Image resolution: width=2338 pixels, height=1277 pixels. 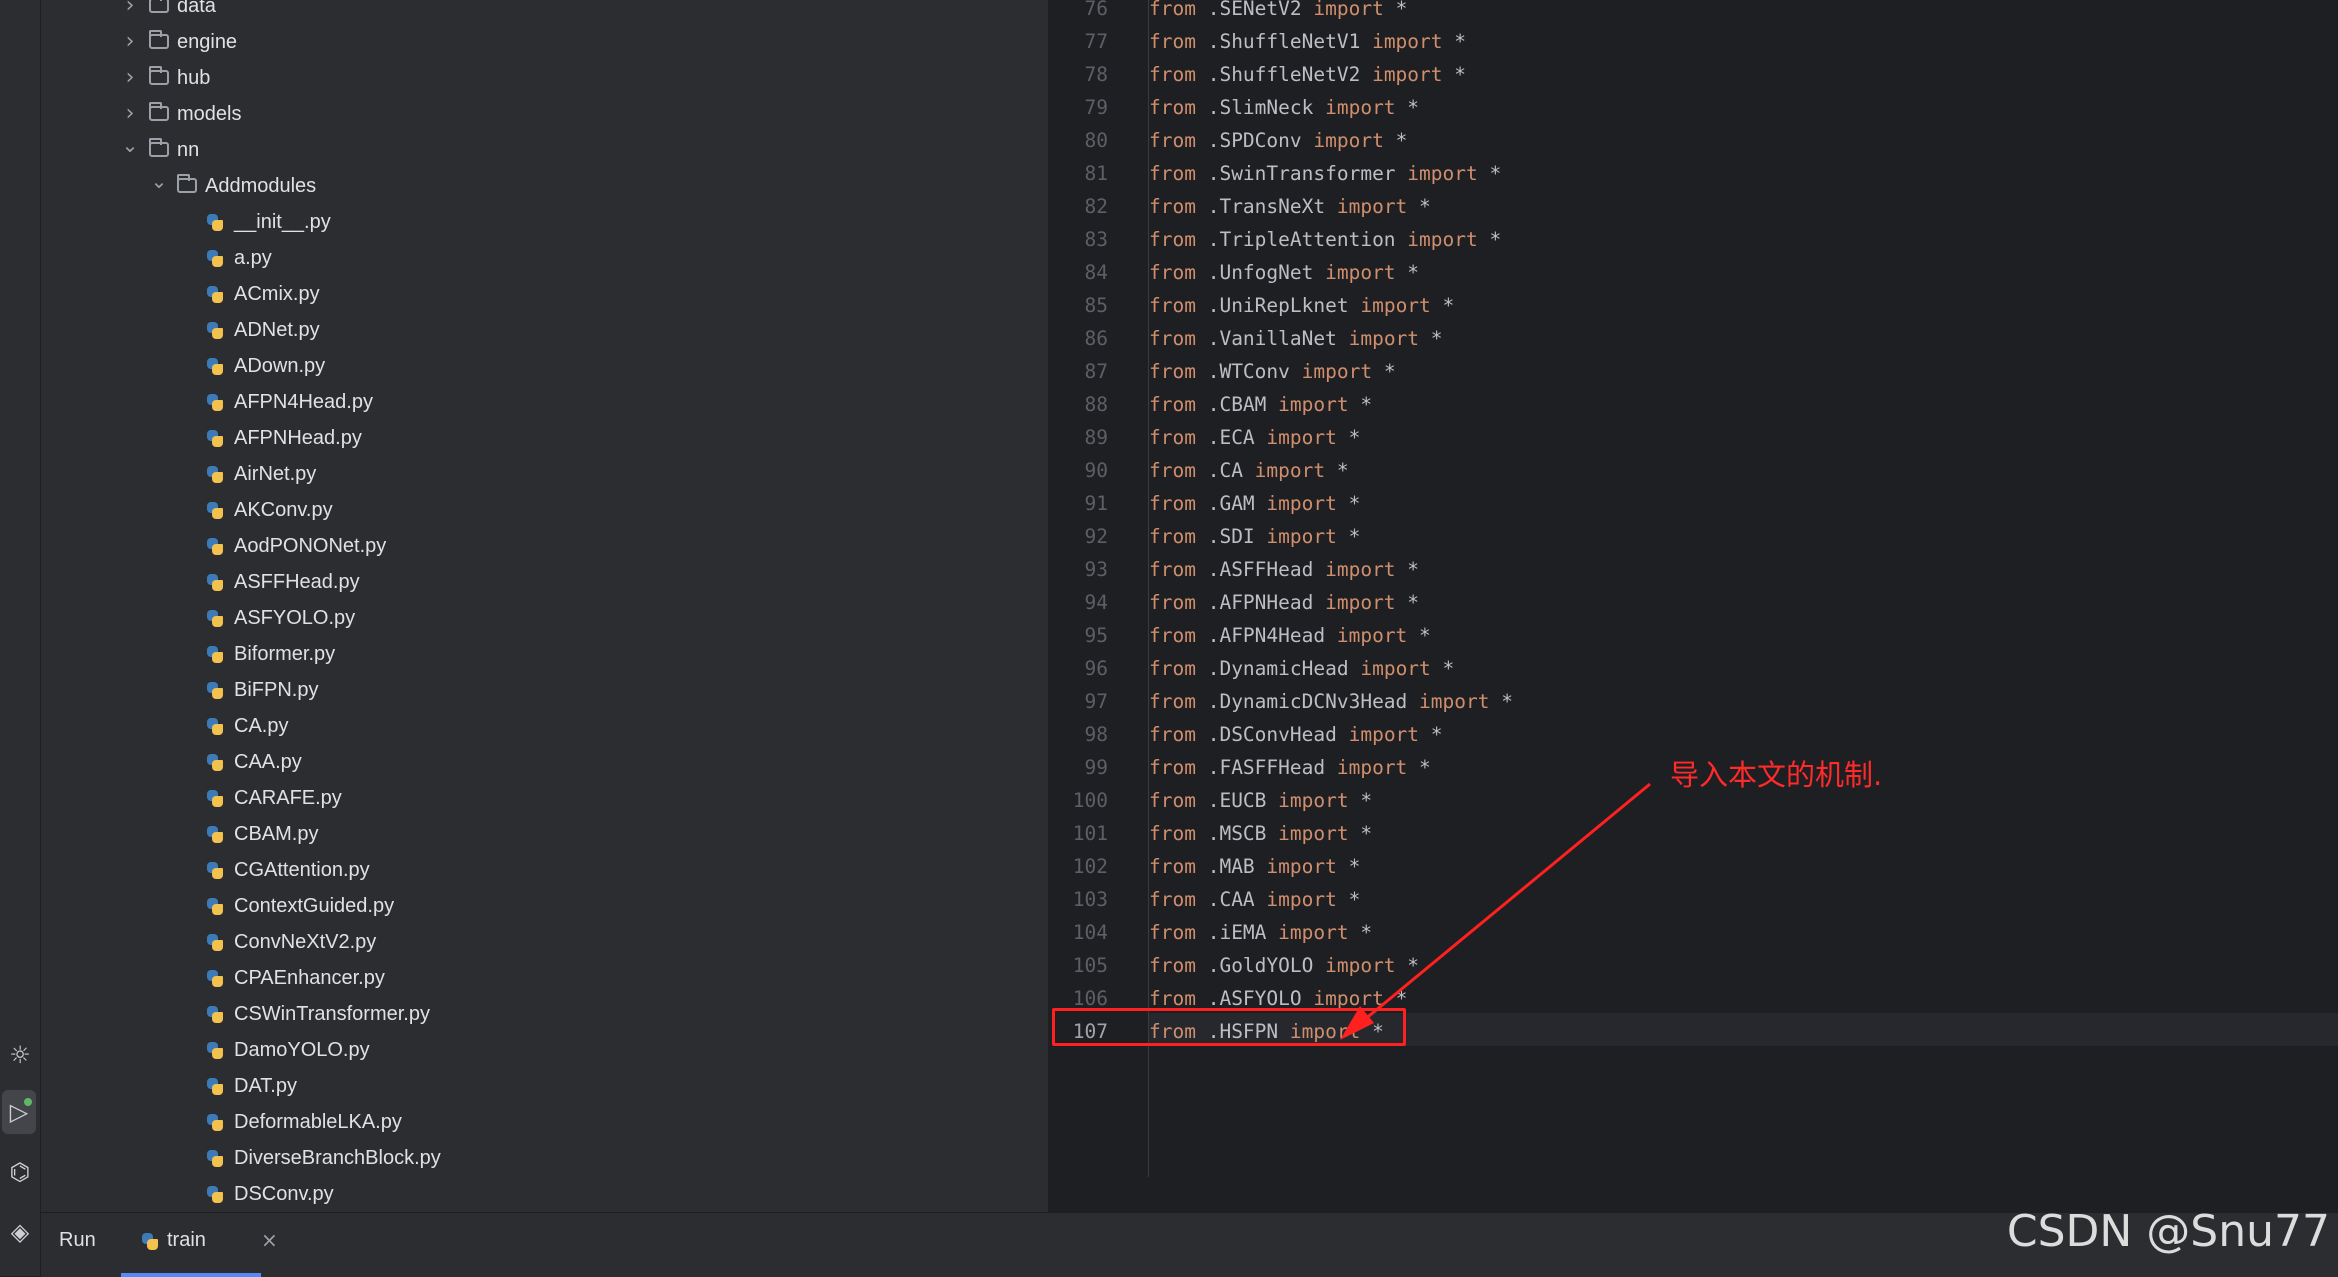 I want to click on tree-file: CAA.py, so click(x=536, y=762).